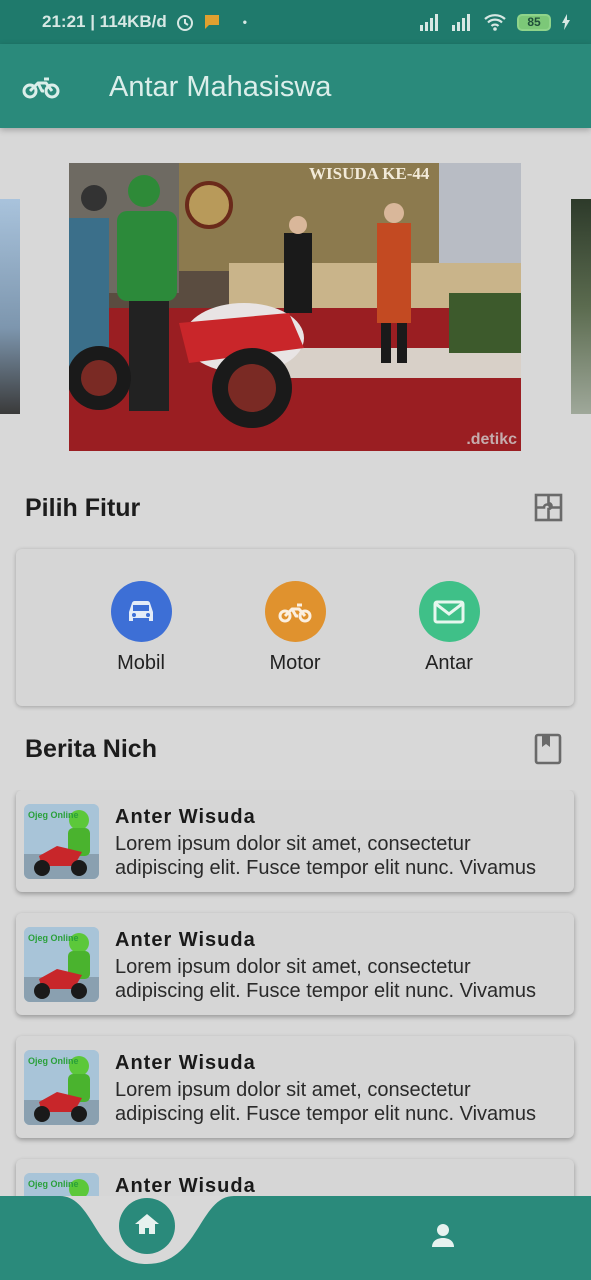 This screenshot has height=1280, width=591. I want to click on photo-watermark: .detikc, so click(491, 439).